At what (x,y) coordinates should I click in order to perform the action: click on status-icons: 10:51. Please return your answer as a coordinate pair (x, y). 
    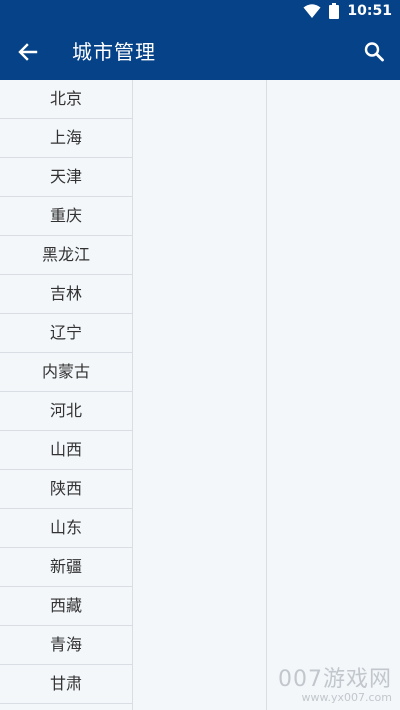
    Looking at the image, I should click on (347, 11).